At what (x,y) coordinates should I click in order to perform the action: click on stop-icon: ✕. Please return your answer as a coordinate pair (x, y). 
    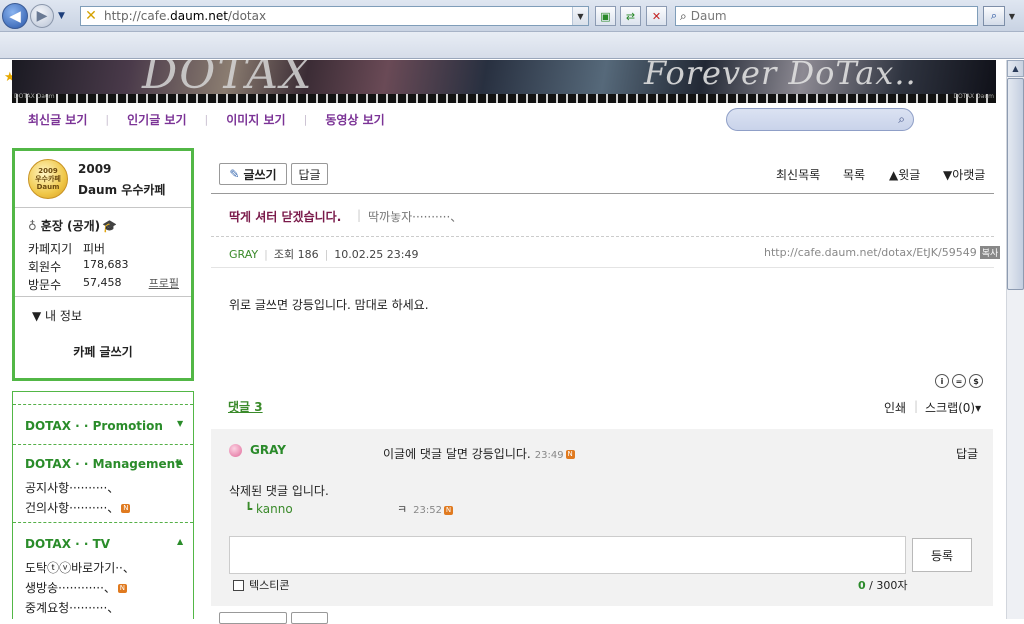
    Looking at the image, I should click on (656, 16).